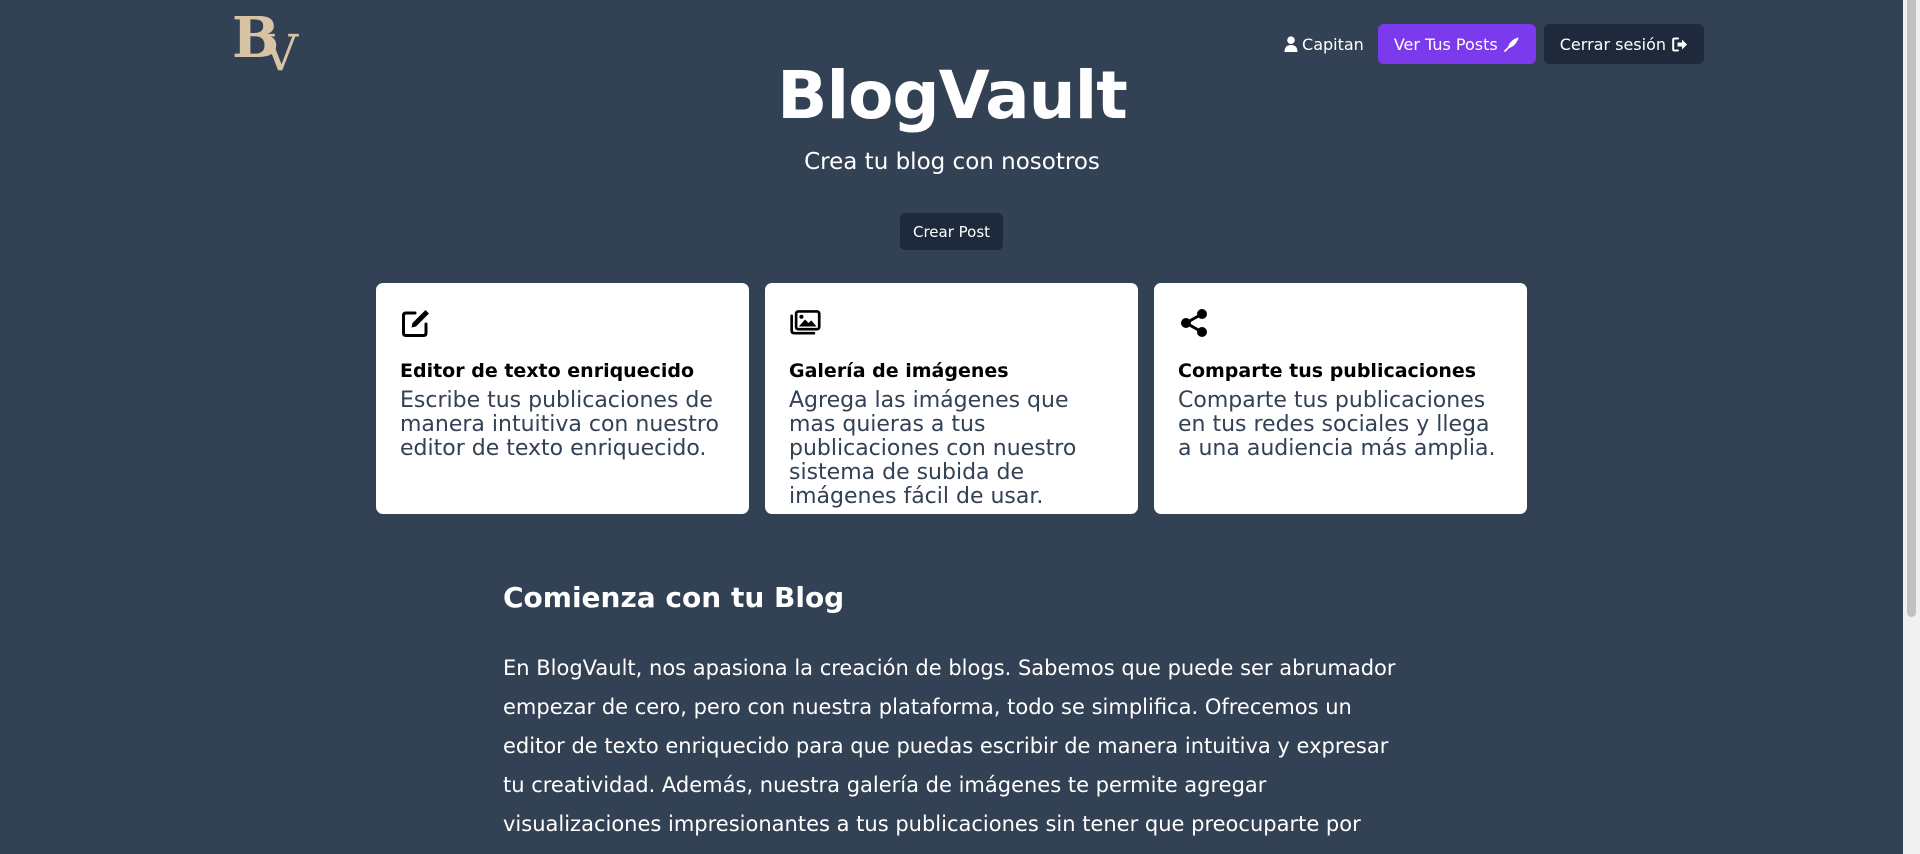  What do you see at coordinates (1679, 44) in the screenshot?
I see `sign-out-icon` at bounding box center [1679, 44].